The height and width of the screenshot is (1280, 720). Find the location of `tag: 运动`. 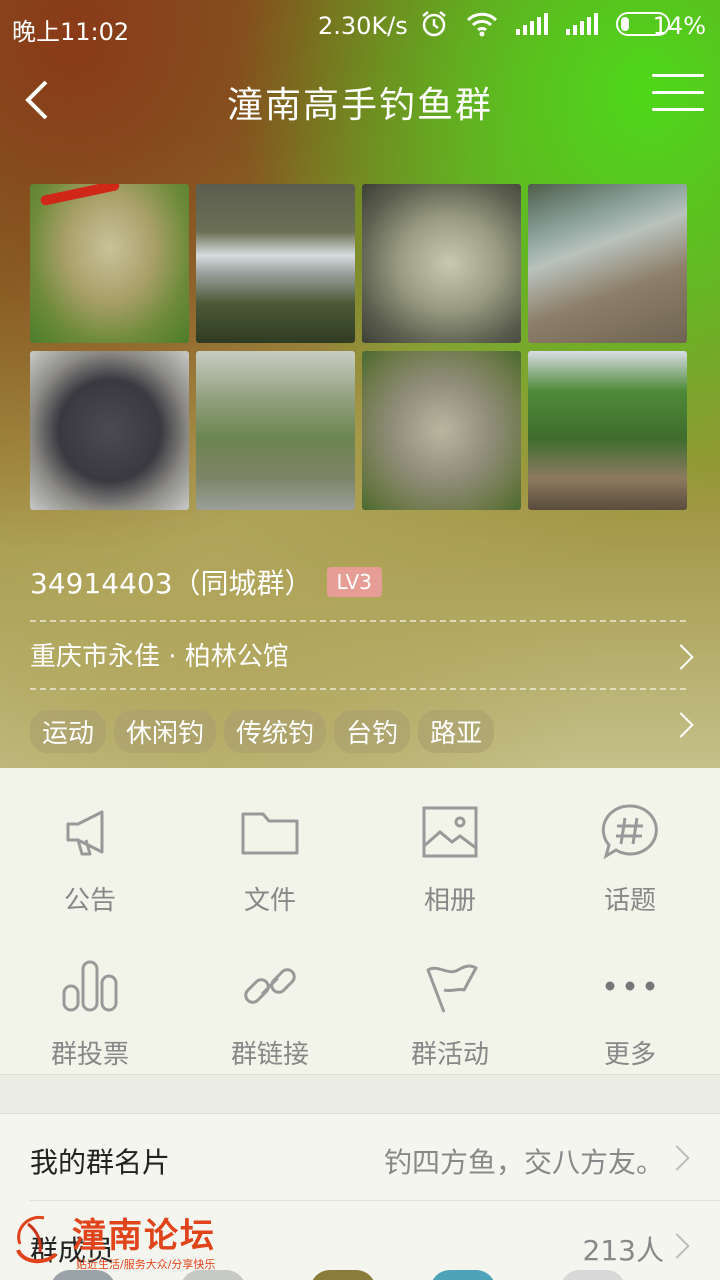

tag: 运动 is located at coordinates (68, 731).